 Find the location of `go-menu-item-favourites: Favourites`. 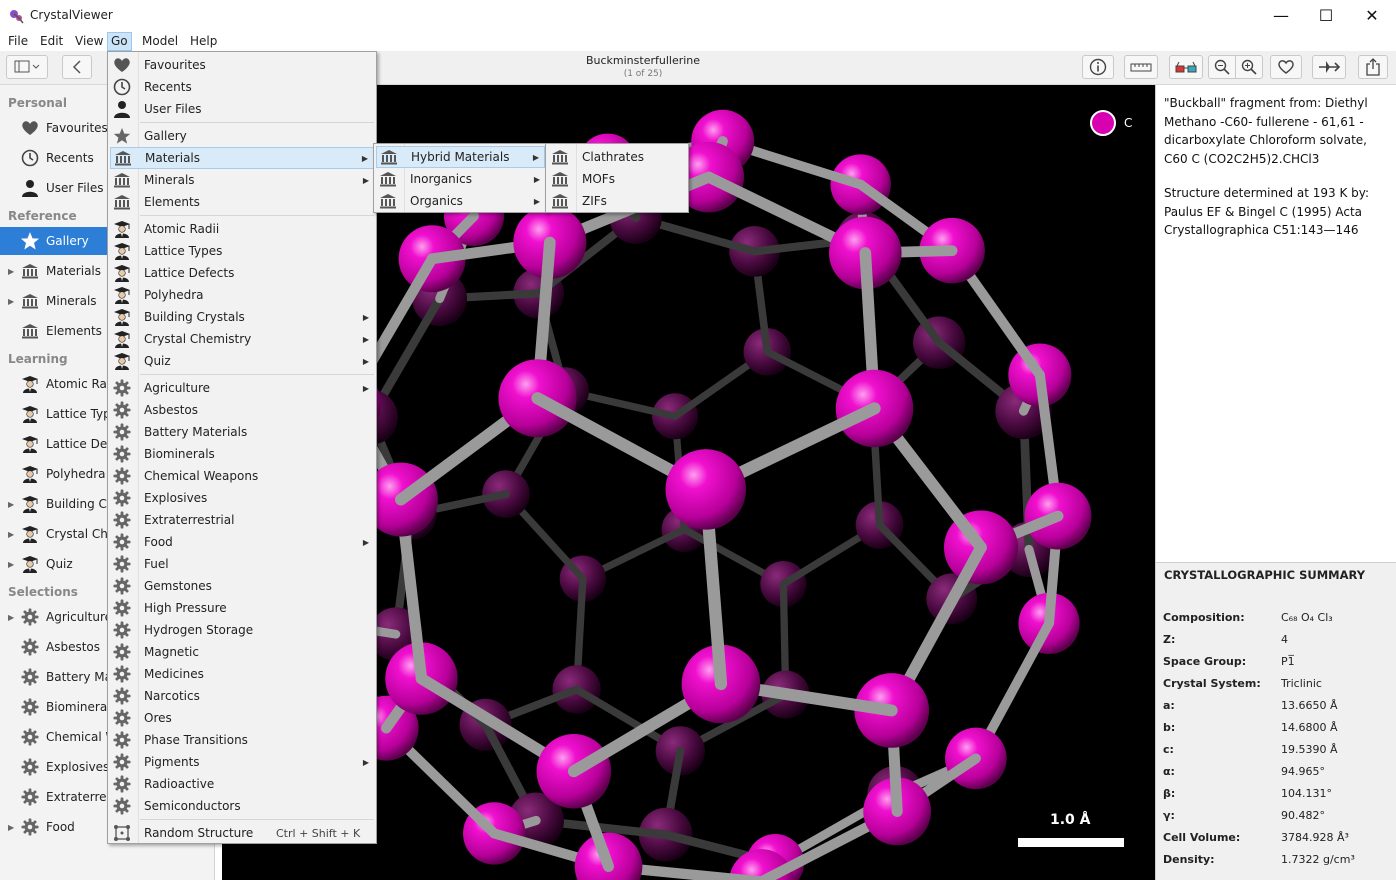

go-menu-item-favourites: Favourites is located at coordinates (242, 65).